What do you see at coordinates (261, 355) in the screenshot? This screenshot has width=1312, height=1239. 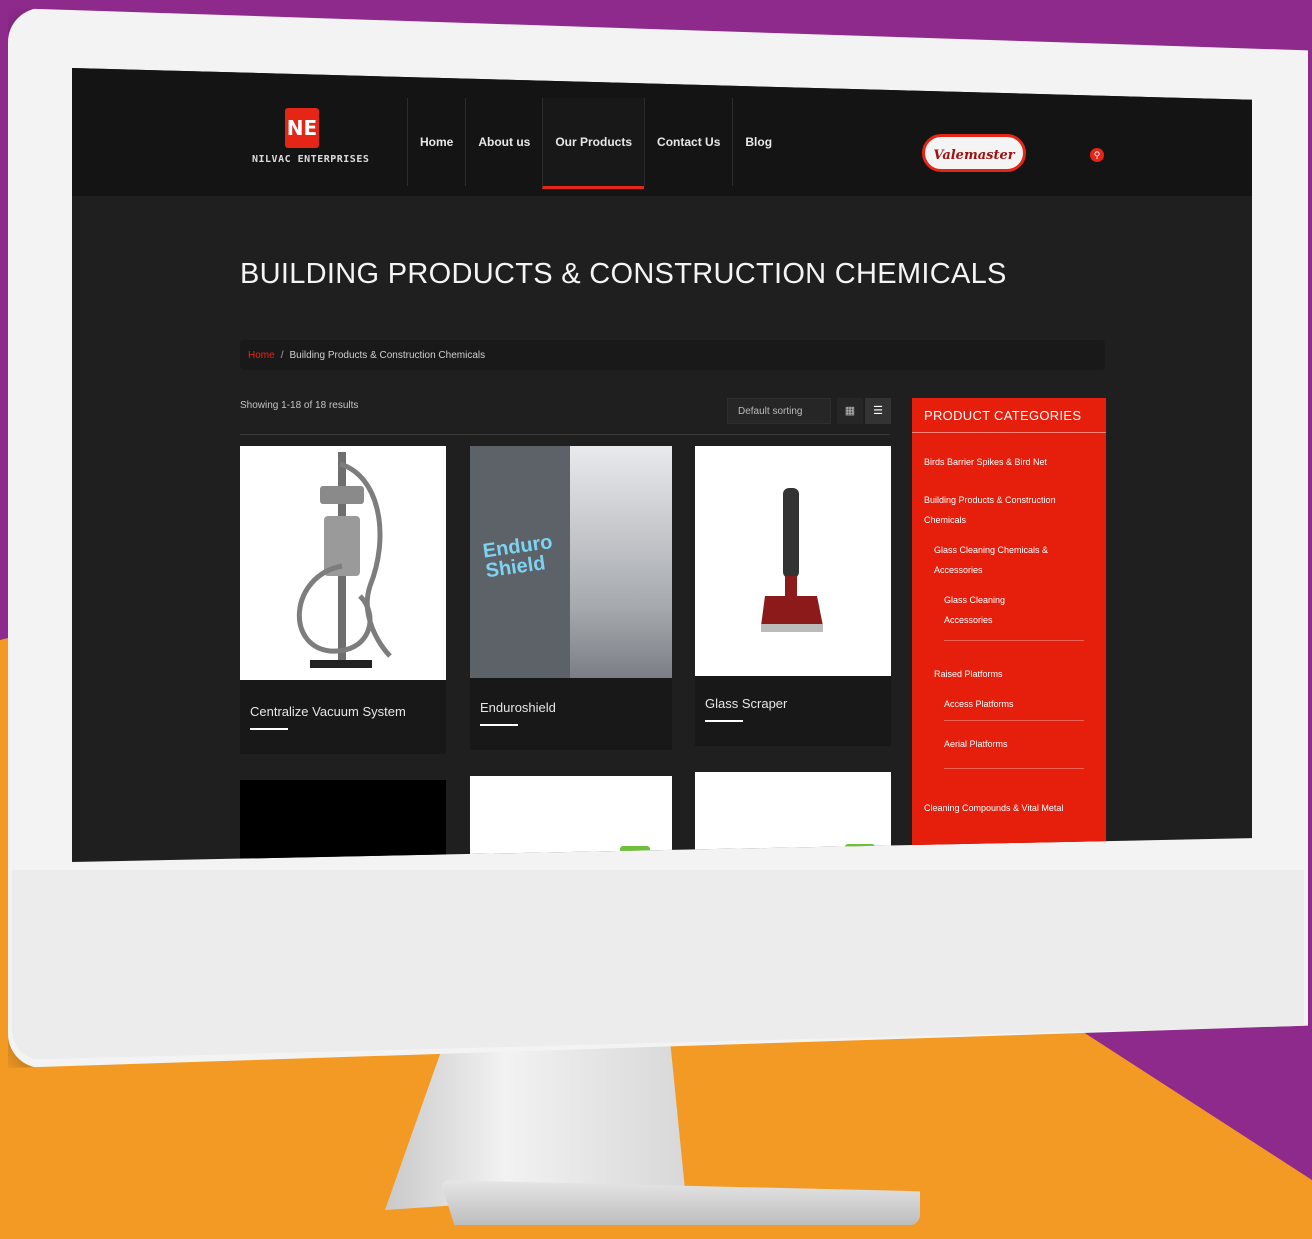 I see `breadcrumb-home: Home` at bounding box center [261, 355].